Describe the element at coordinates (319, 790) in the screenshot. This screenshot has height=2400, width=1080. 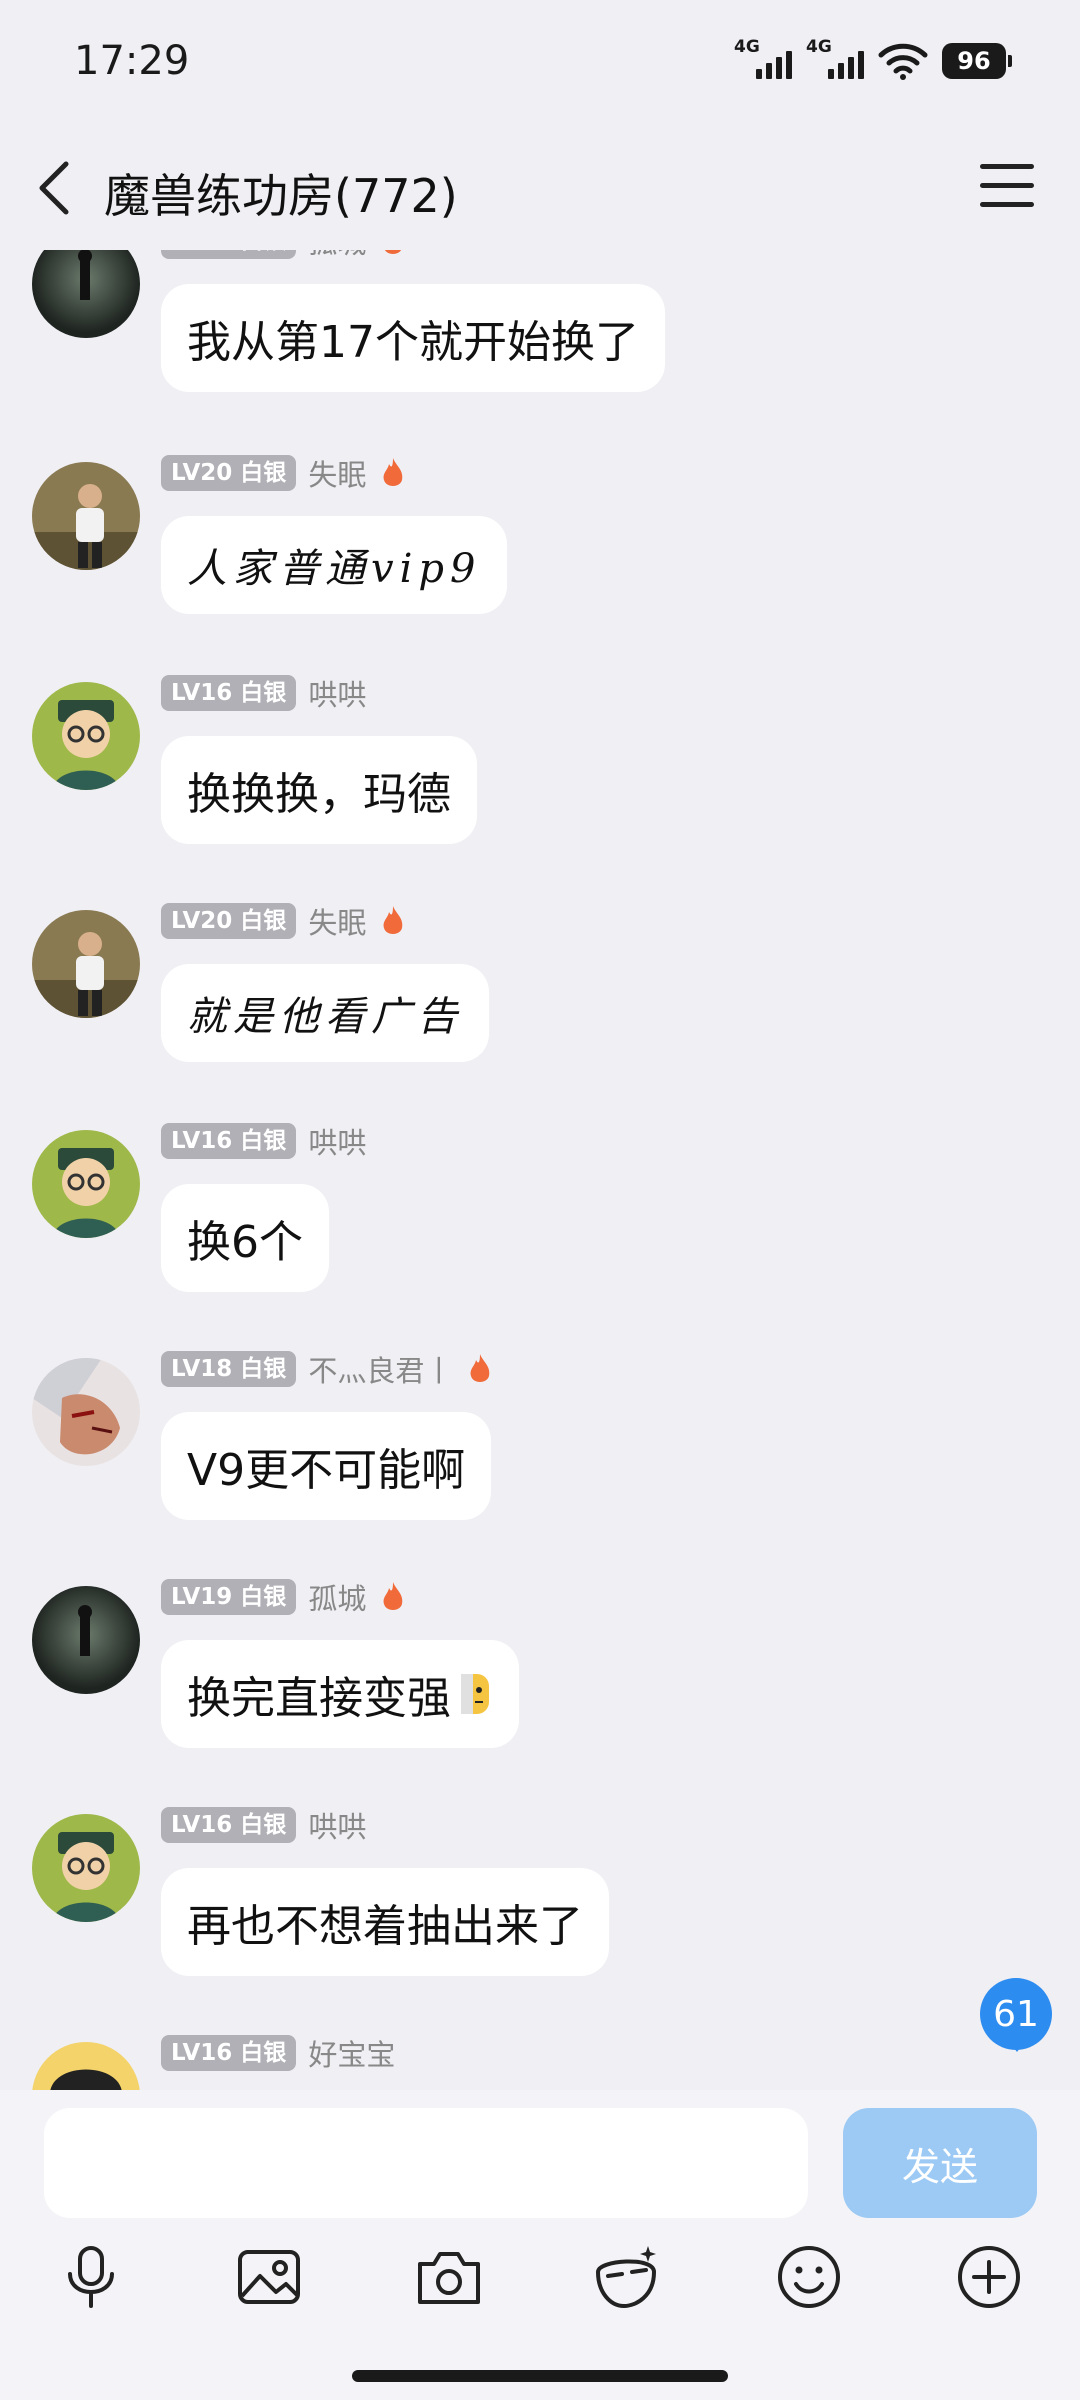
I see `message-bubble: 换换换，玛德` at that location.